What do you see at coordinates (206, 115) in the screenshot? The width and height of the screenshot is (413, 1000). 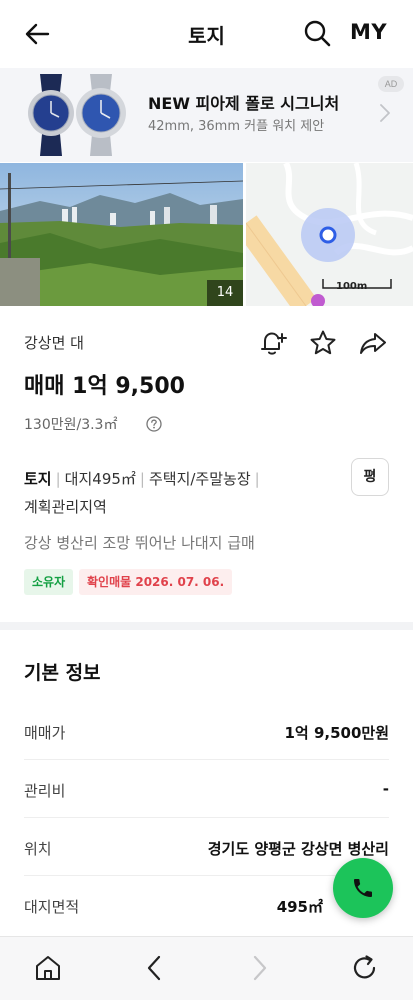 I see `ad-banner: NEW 피아제 폴로 시그니처 42mm, 36mm 커플 워치 제안 AD` at bounding box center [206, 115].